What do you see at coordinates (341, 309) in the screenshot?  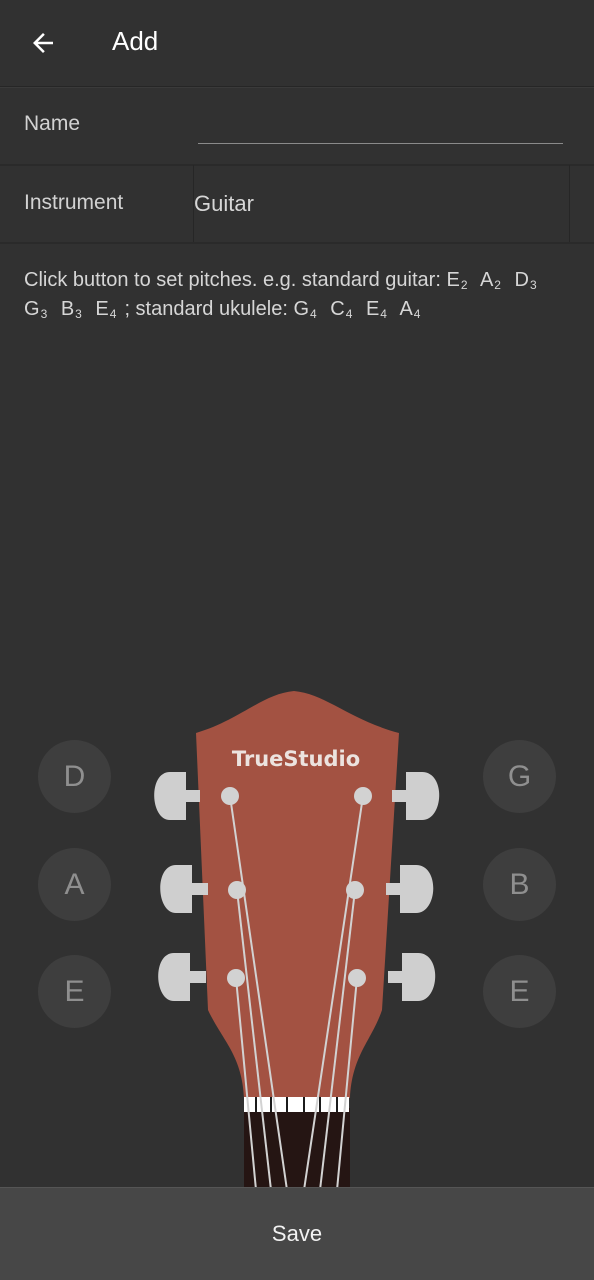 I see `ukulele-note-2: C4` at bounding box center [341, 309].